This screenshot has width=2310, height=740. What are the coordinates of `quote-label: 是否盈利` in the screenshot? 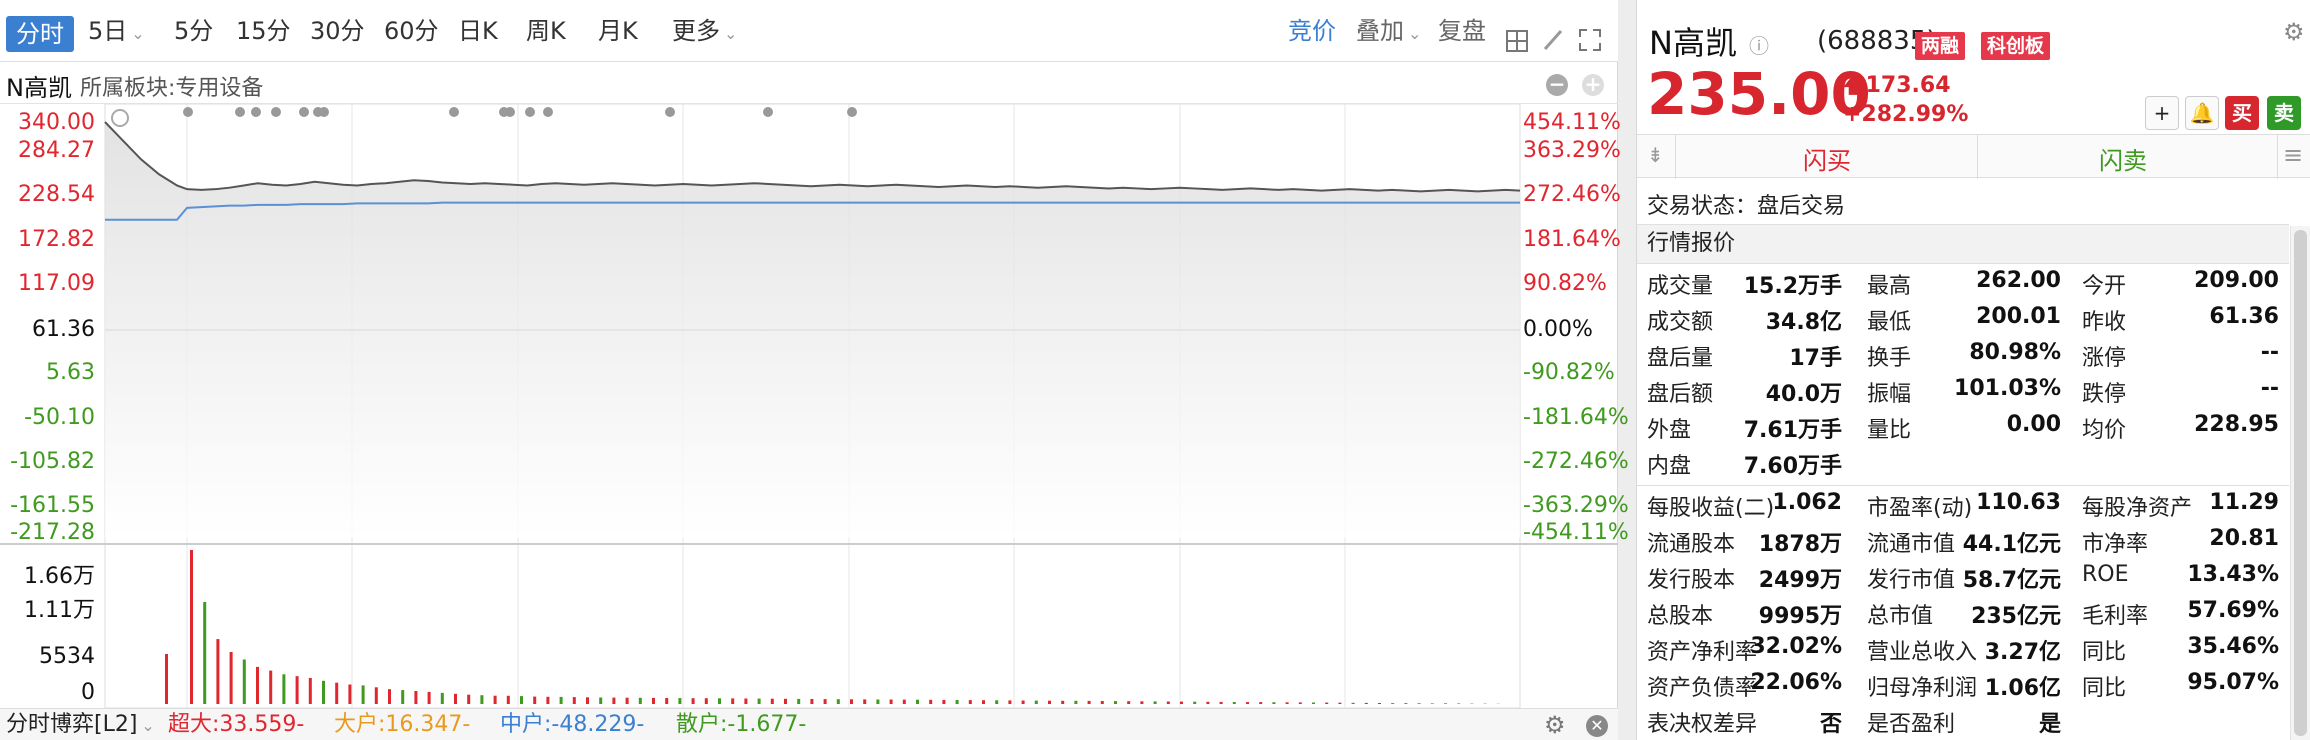 It's located at (1911, 724).